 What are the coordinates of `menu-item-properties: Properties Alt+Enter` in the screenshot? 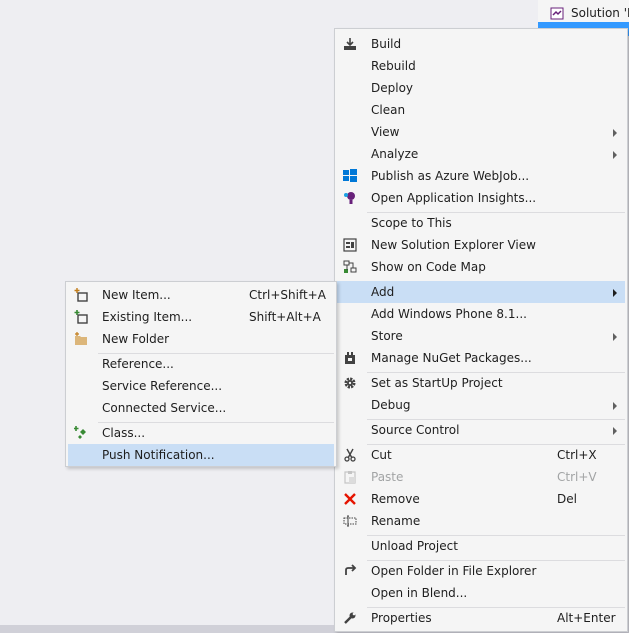 It's located at (481, 618).